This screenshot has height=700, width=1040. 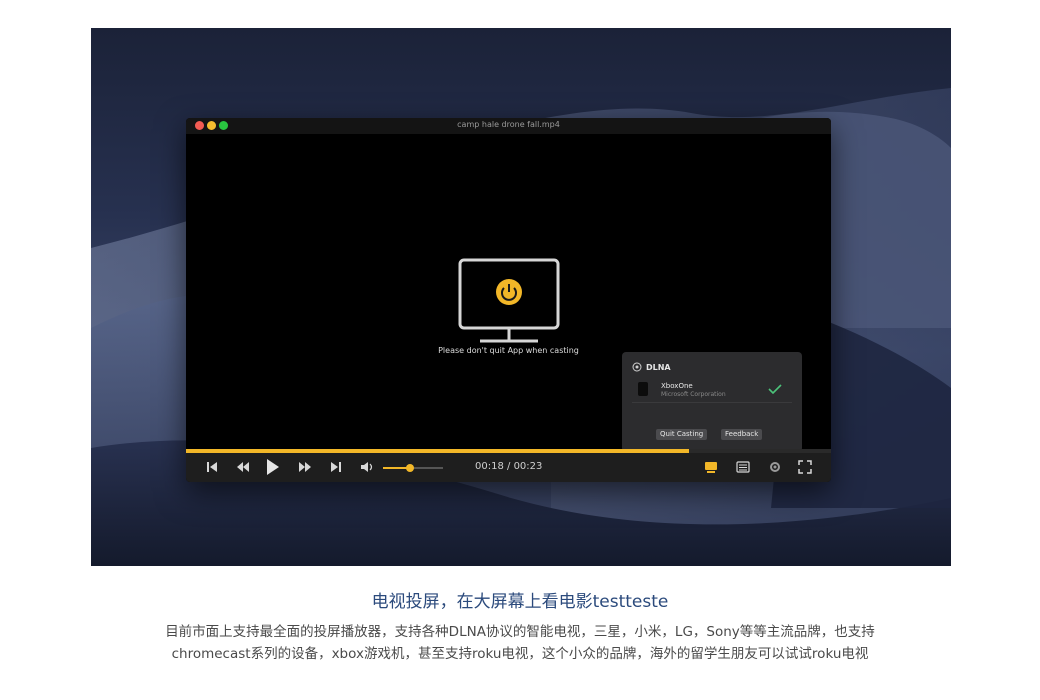 I want to click on section-heading: 电视投屏，在大屏幕上看电影testteste, so click(x=520, y=602).